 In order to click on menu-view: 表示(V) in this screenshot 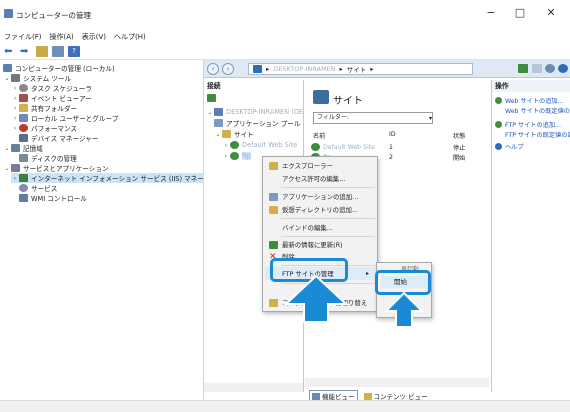, I will do `click(94, 37)`.